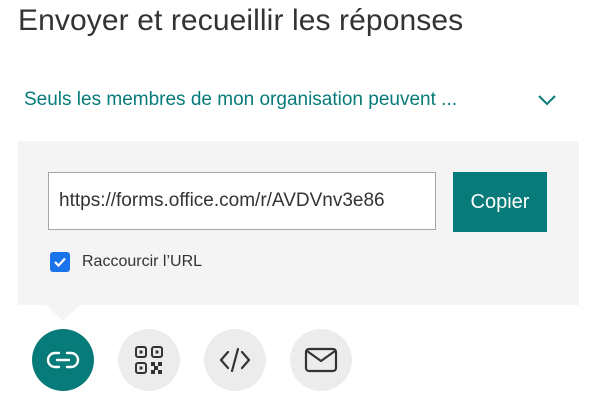 The image size is (591, 404). What do you see at coordinates (241, 20) in the screenshot?
I see `page-title: Envoyer et recueillir les réponses` at bounding box center [241, 20].